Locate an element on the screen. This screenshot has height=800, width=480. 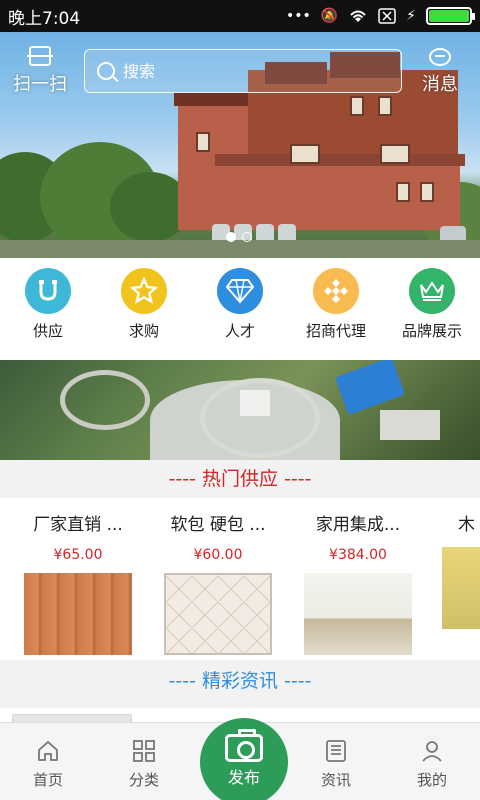
status-icons: ••• 🔕 ⚡ is located at coordinates (380, 16).